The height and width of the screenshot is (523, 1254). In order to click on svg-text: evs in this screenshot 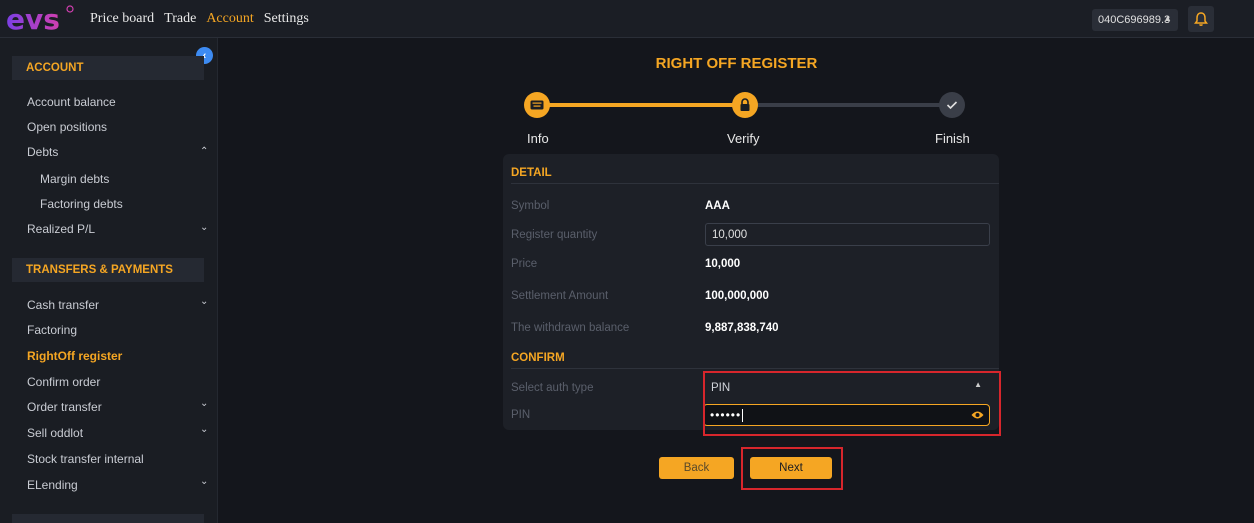, I will do `click(33, 19)`.